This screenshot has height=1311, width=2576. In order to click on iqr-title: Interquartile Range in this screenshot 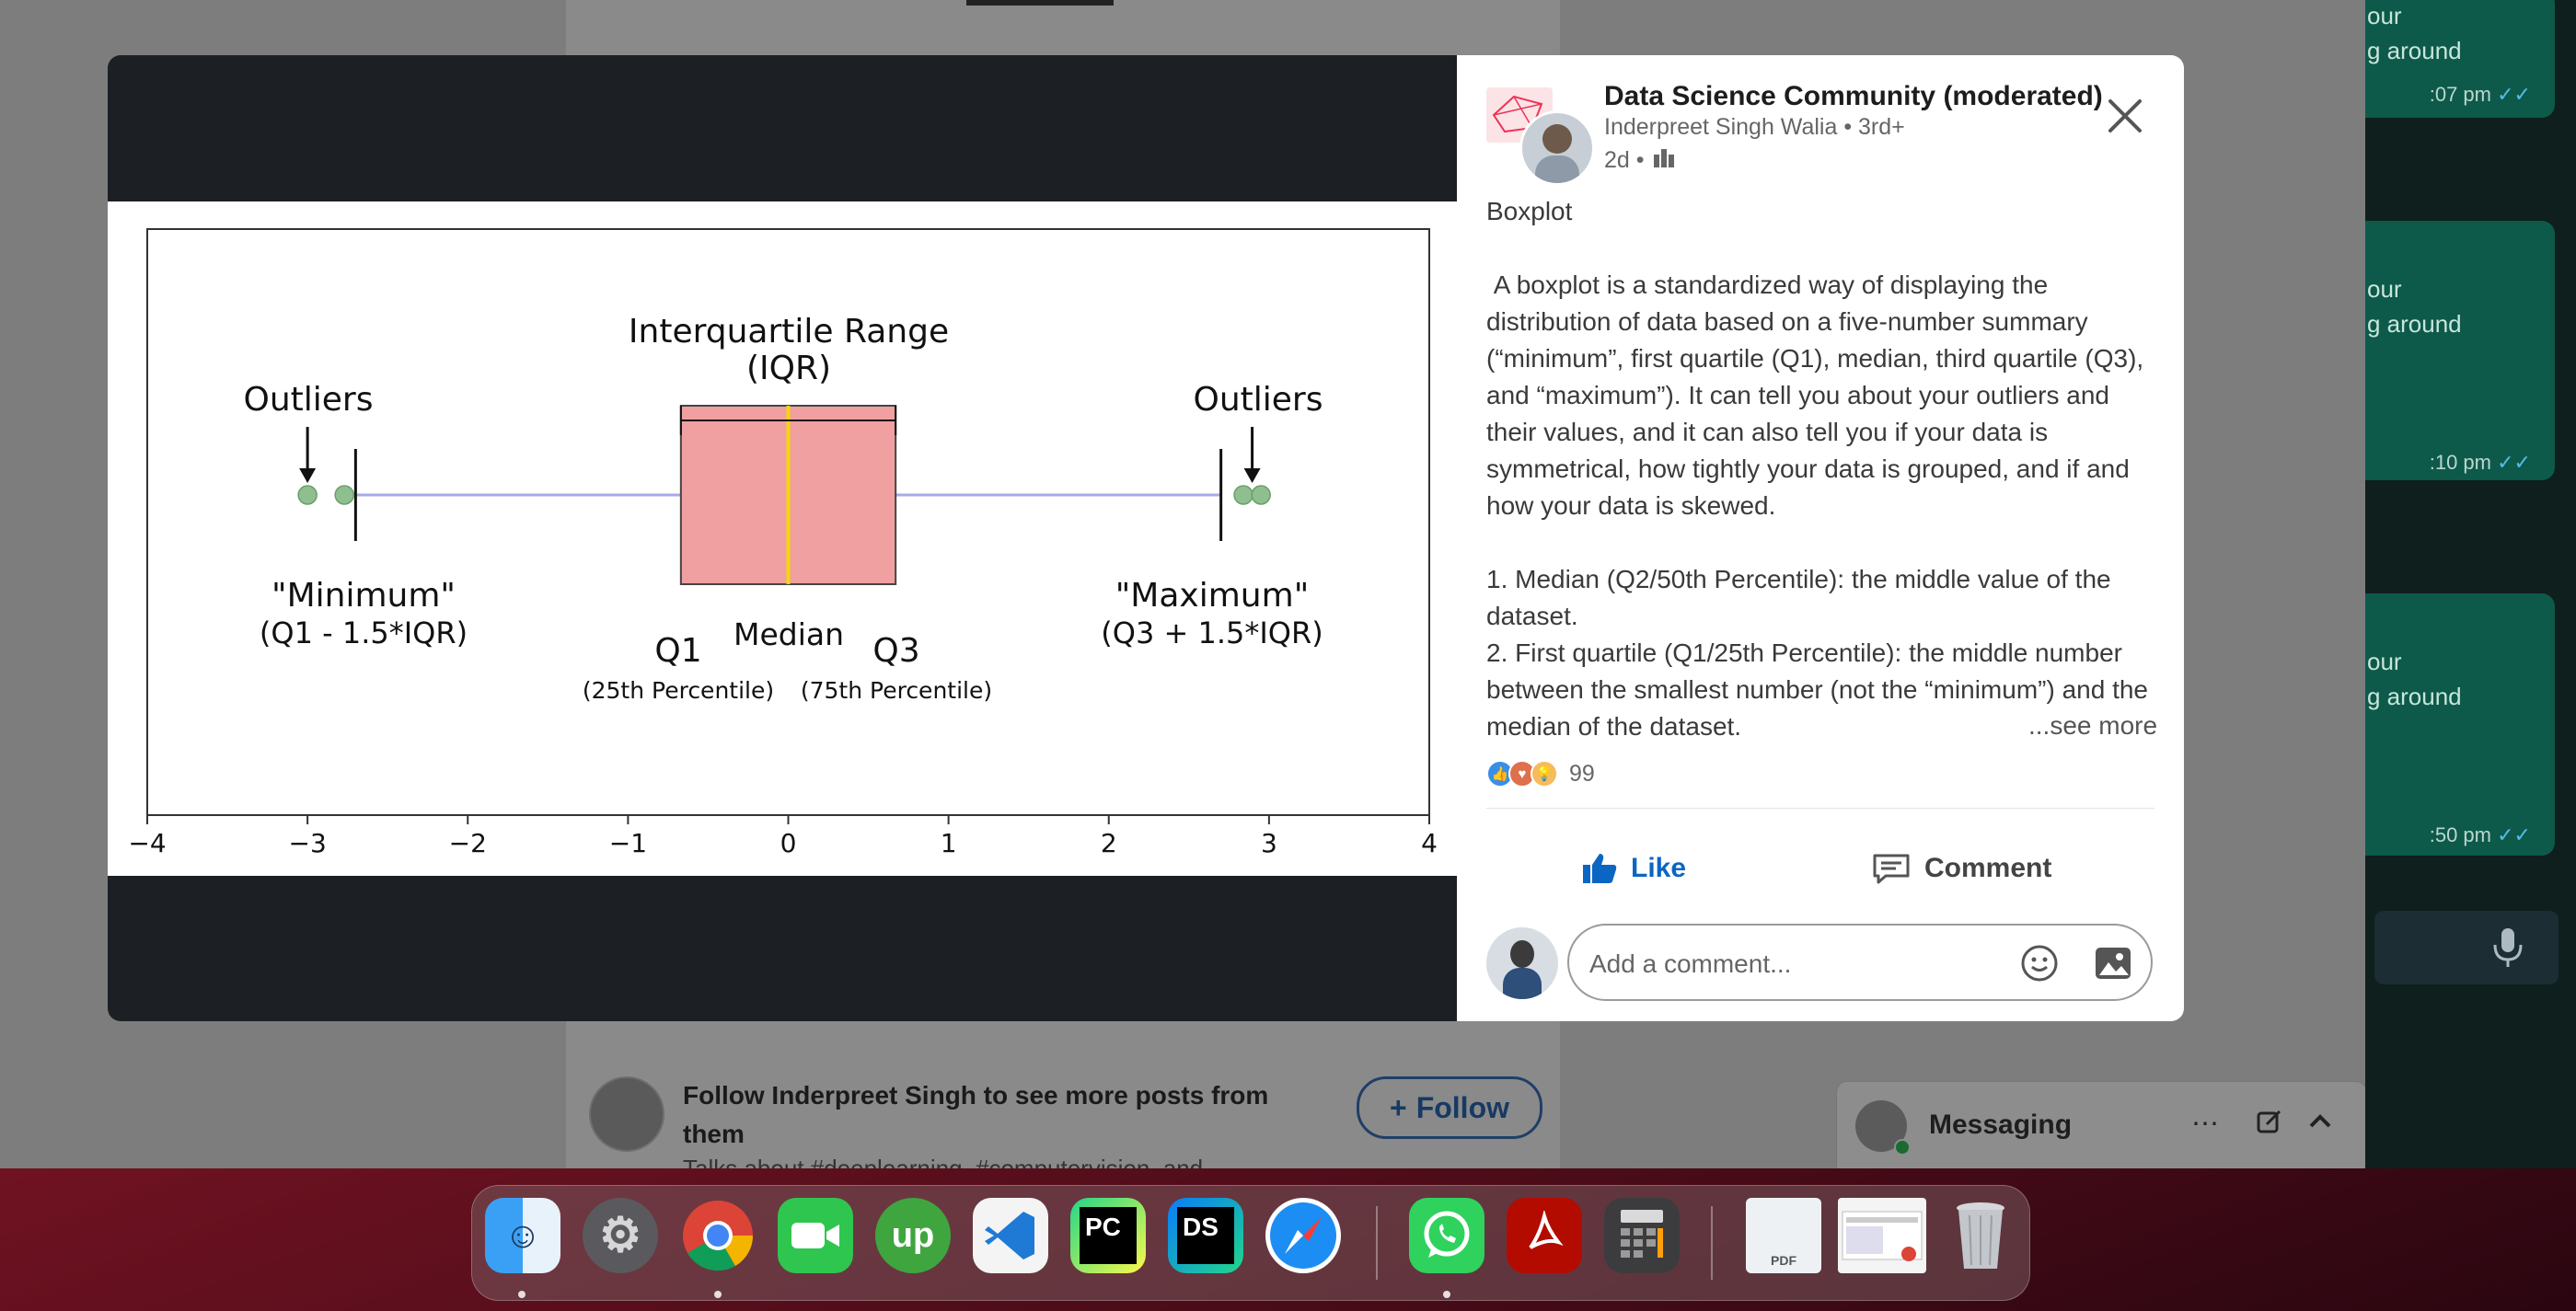, I will do `click(789, 332)`.